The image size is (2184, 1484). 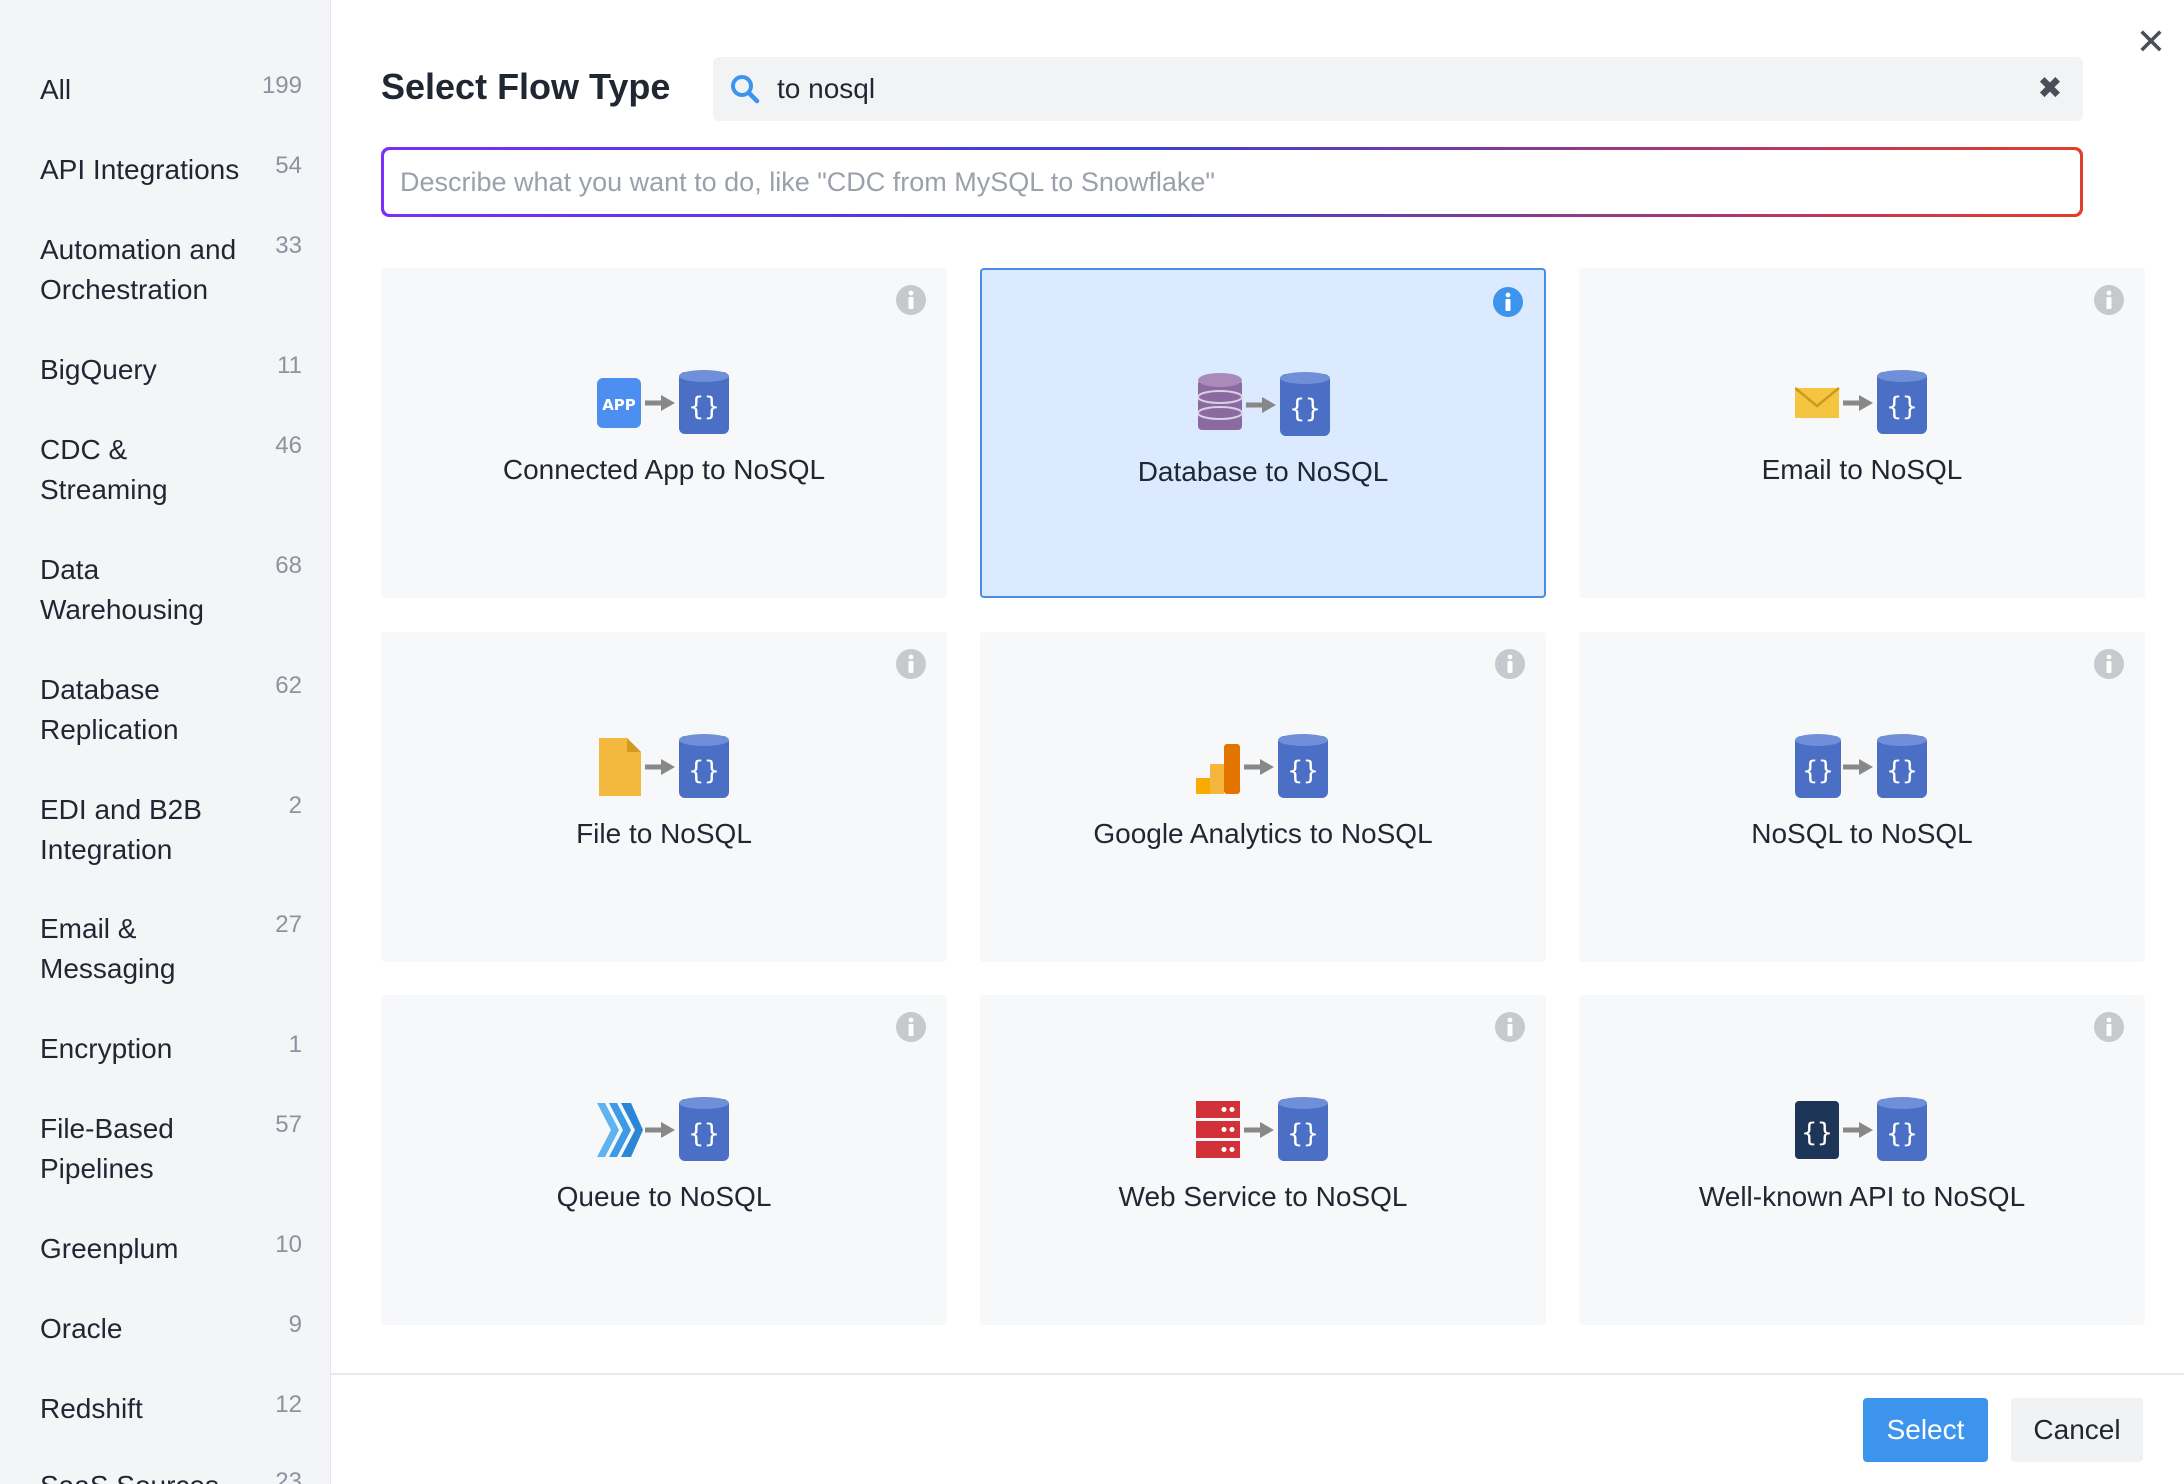 What do you see at coordinates (108, 948) in the screenshot?
I see `sidebar-item-label: Email & Messaging` at bounding box center [108, 948].